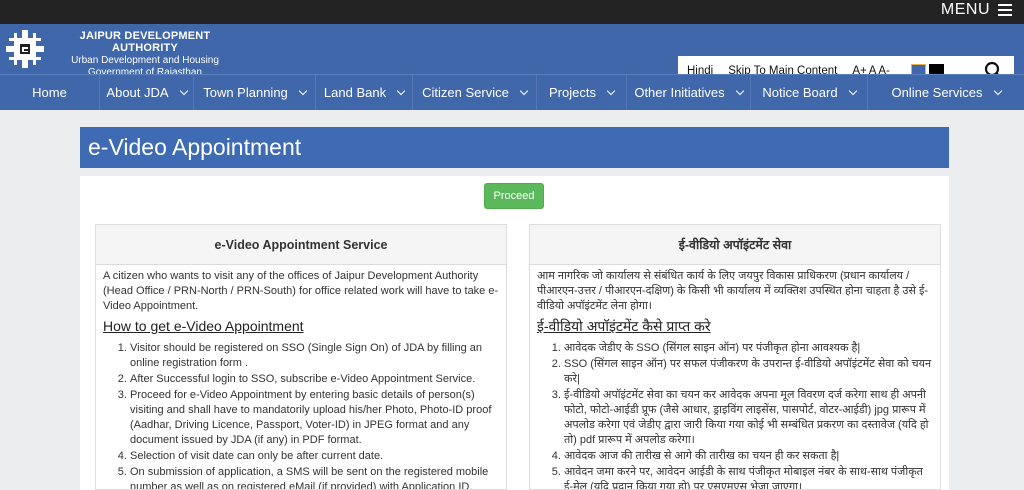 This screenshot has height=490, width=1024. I want to click on nav-label: Online Services, so click(937, 92).